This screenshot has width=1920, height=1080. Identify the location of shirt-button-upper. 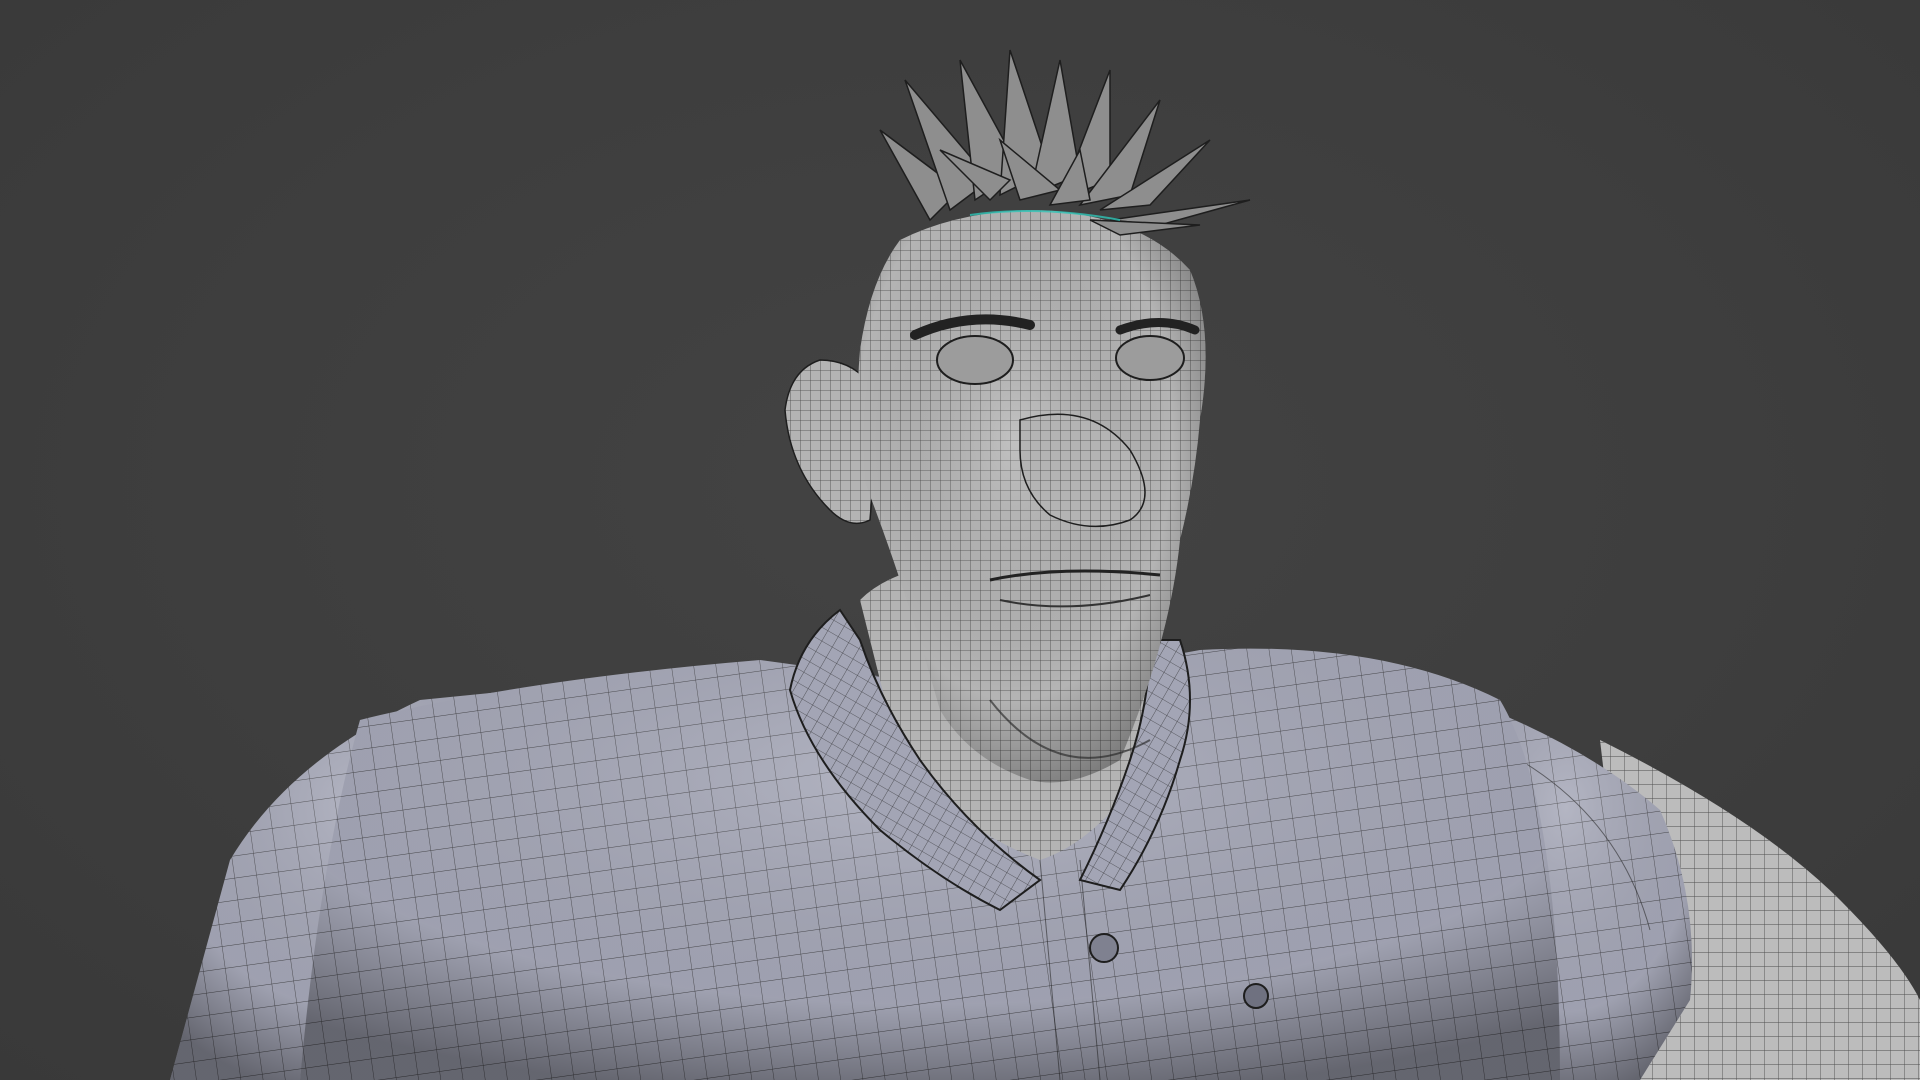
(1104, 948).